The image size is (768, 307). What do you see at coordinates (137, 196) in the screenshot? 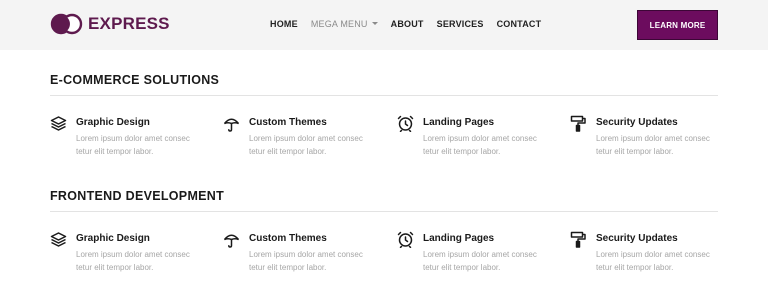
I see `section-title: FRONTEND DEVELOPMENT` at bounding box center [137, 196].